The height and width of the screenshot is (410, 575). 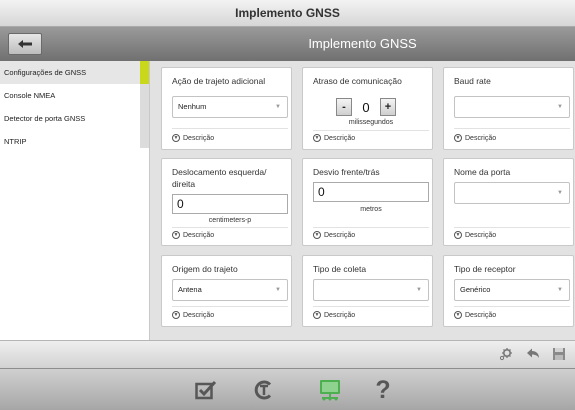 I want to click on sidebar-item-gnss-settings: Configurações de GNSS, so click(x=74, y=72).